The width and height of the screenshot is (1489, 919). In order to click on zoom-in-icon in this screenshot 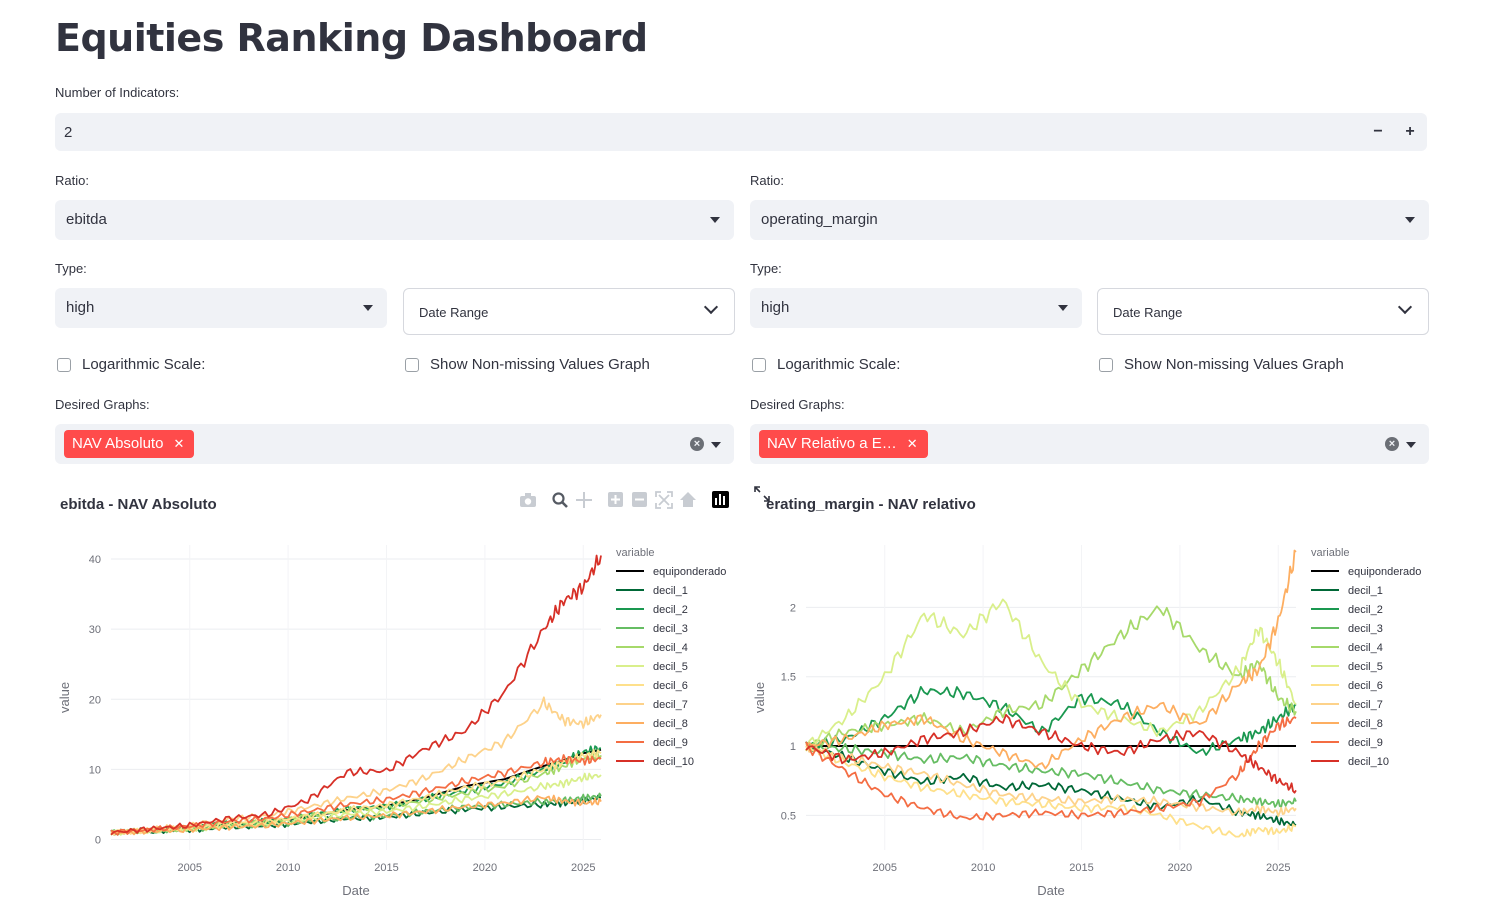, I will do `click(615, 499)`.